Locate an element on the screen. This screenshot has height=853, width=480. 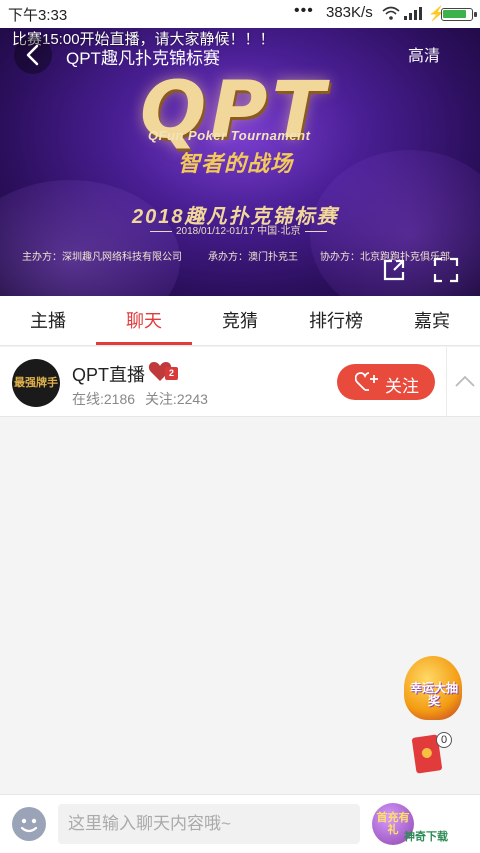
lucky-draw-promo: 幸运大抽奖 is located at coordinates (433, 688).